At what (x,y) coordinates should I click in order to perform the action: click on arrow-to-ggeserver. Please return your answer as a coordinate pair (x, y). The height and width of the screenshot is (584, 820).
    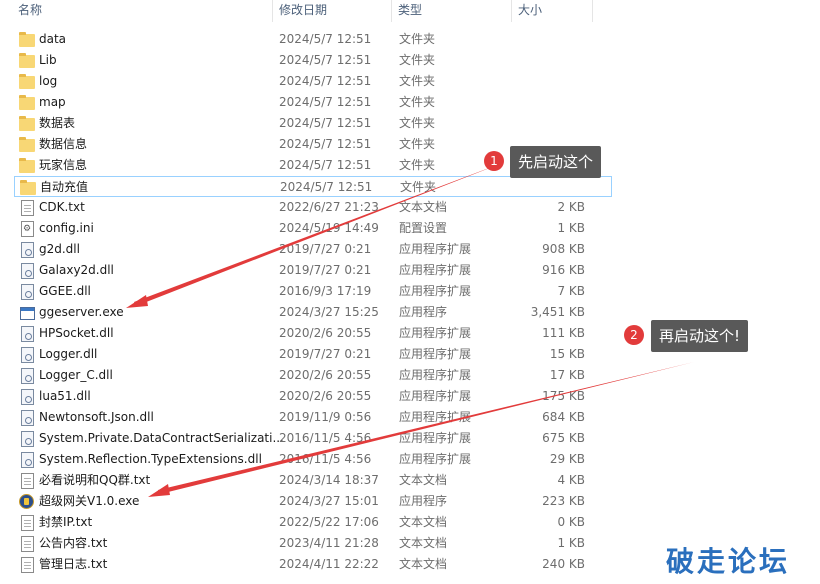
    Looking at the image, I should click on (319, 234).